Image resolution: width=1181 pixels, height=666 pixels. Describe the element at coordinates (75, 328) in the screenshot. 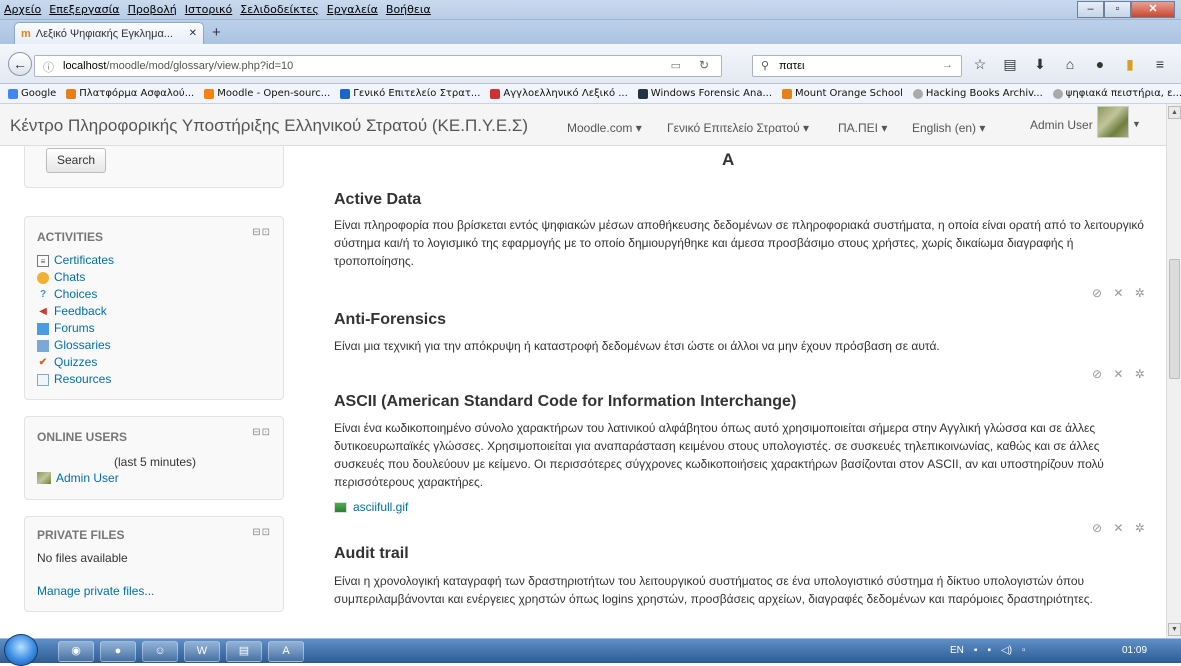

I see `activity-forums: Forums` at that location.